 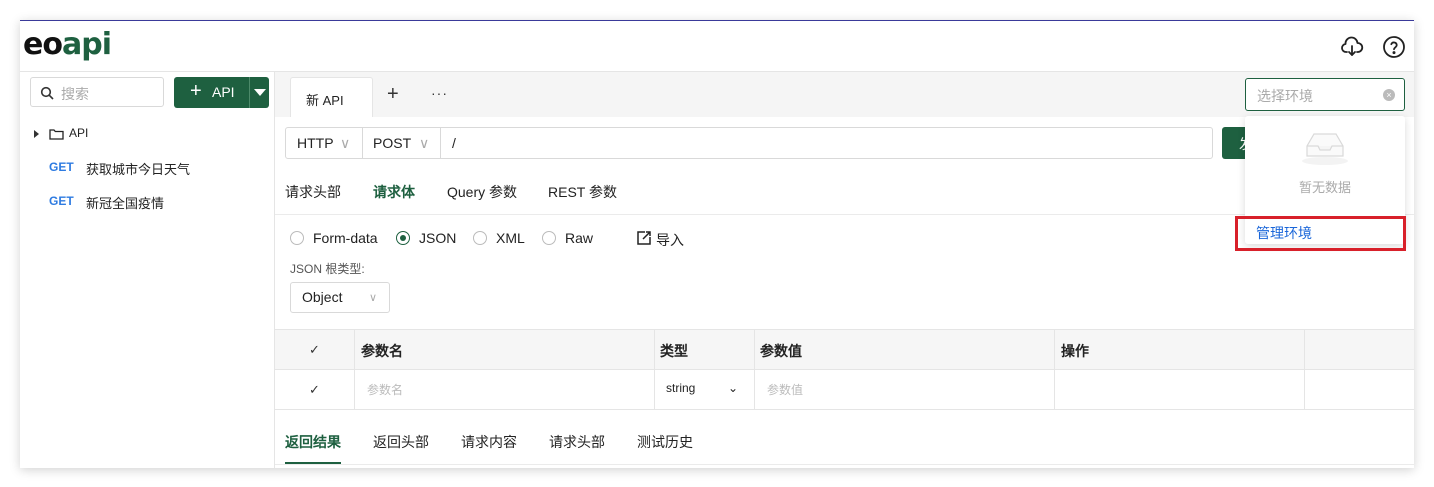 I want to click on chevron-down-icon: ⌄, so click(x=733, y=388).